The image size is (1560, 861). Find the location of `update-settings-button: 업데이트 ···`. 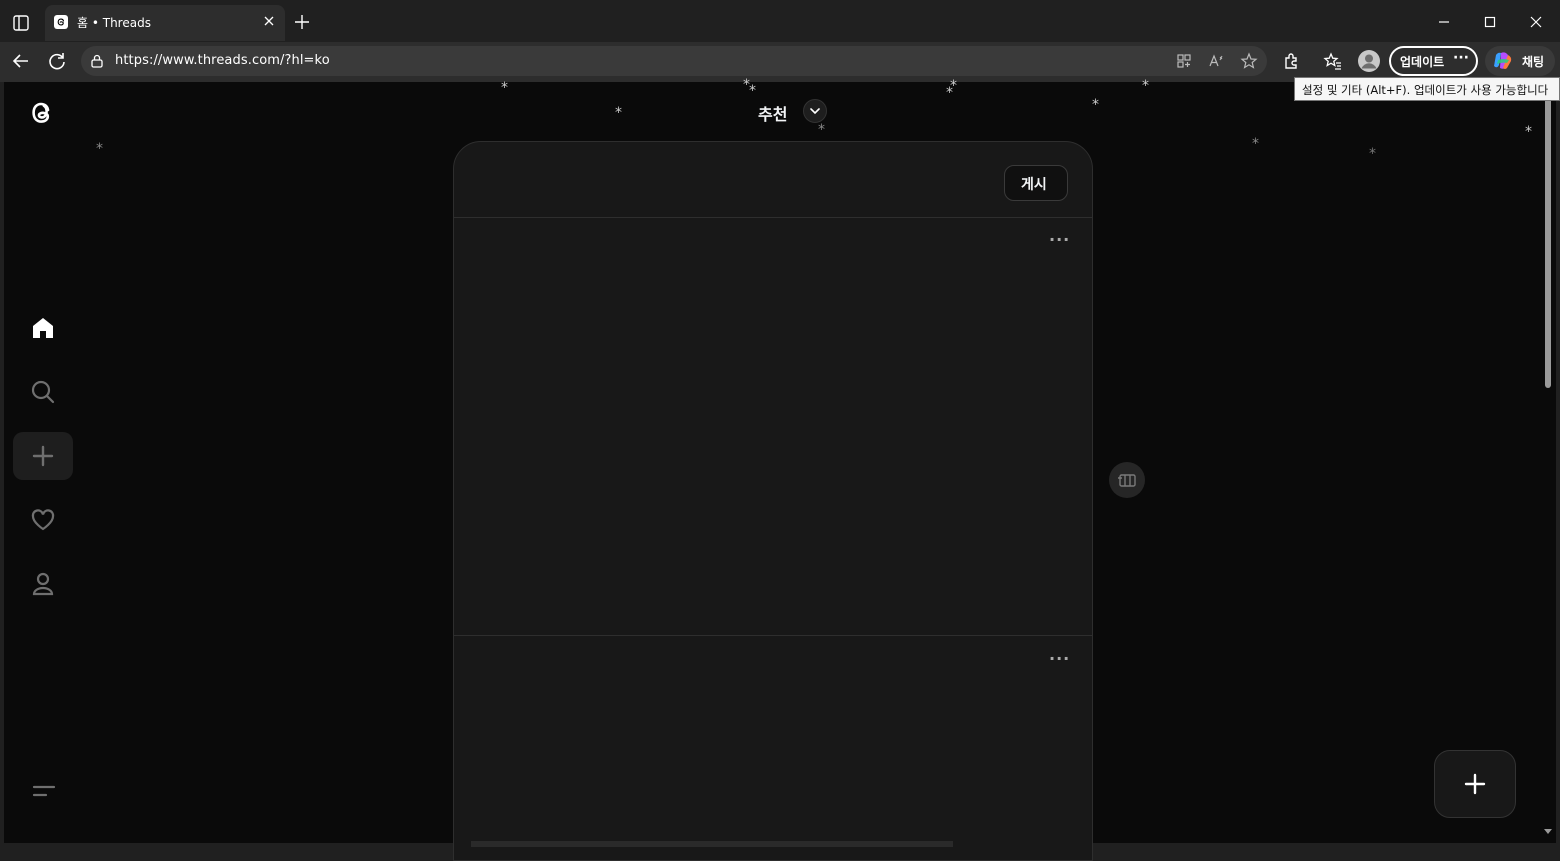

update-settings-button: 업데이트 ··· is located at coordinates (1433, 61).